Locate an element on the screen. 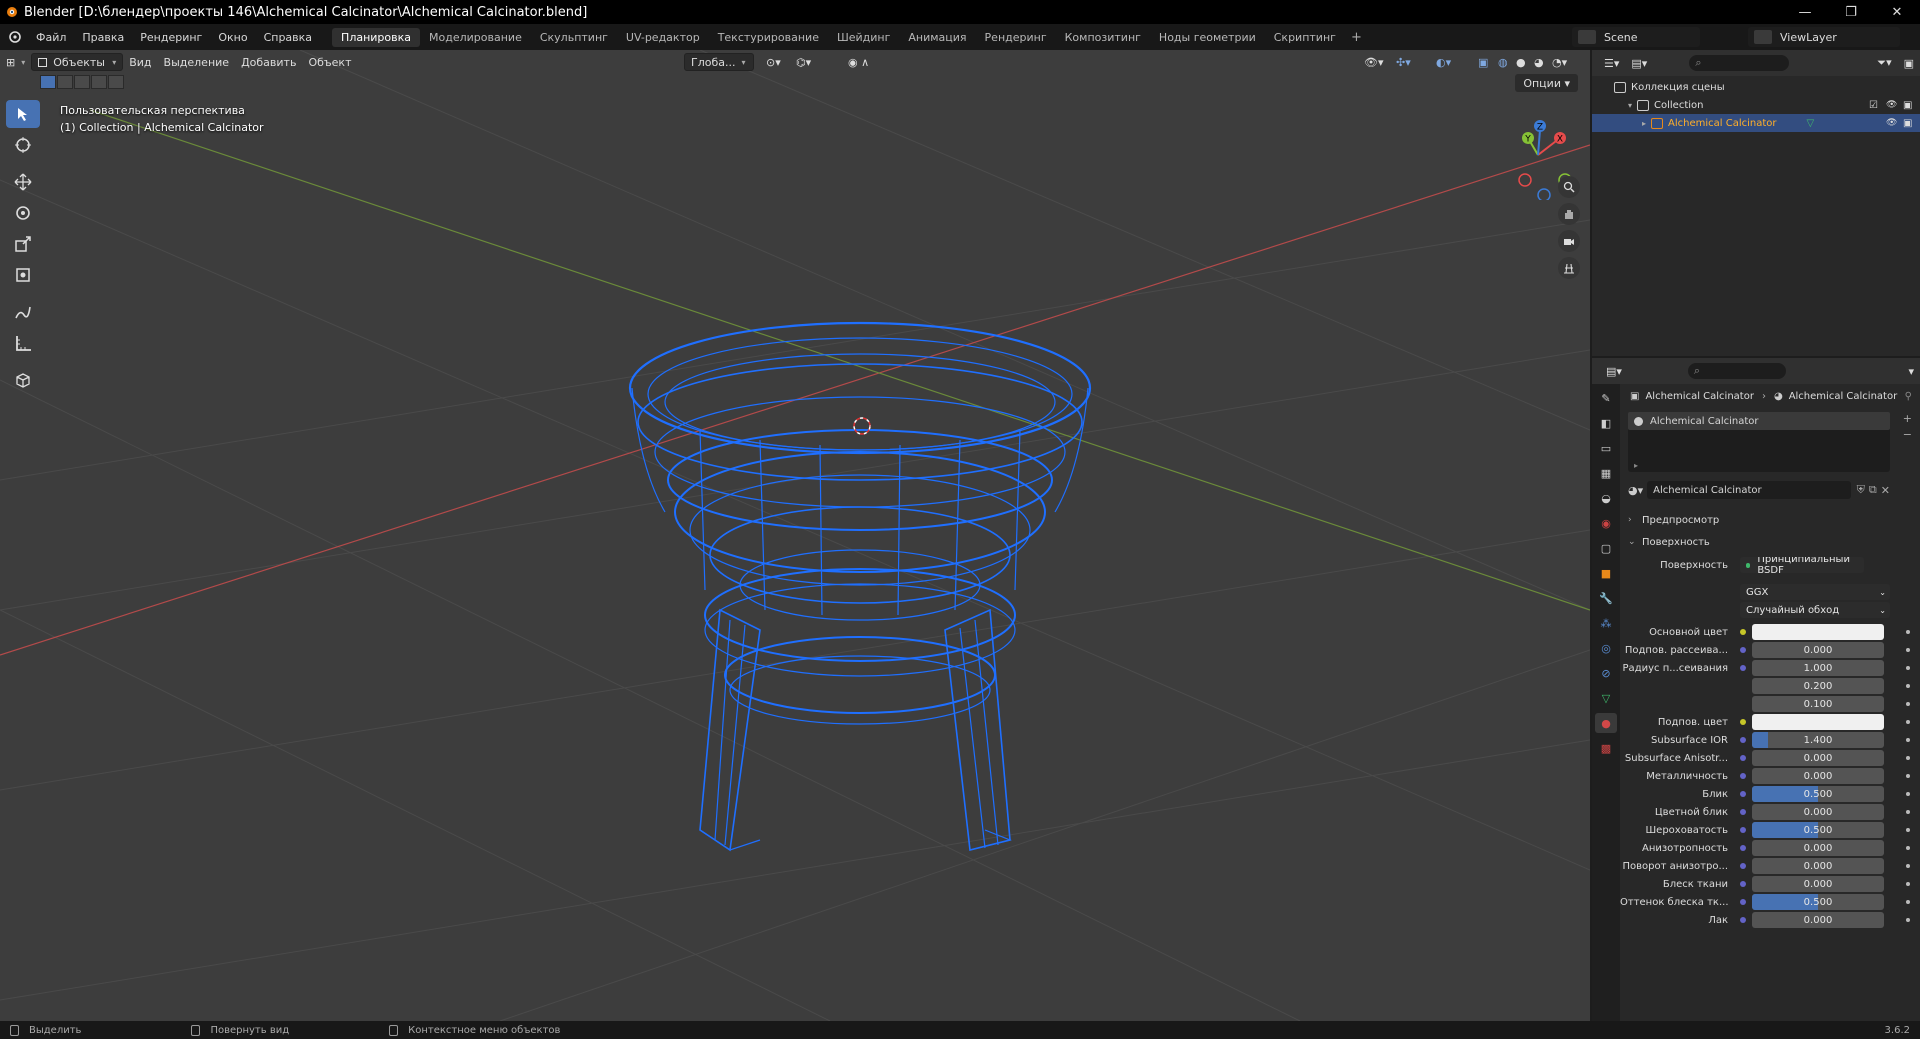  workspace-tab: Скульптинг is located at coordinates (574, 37).